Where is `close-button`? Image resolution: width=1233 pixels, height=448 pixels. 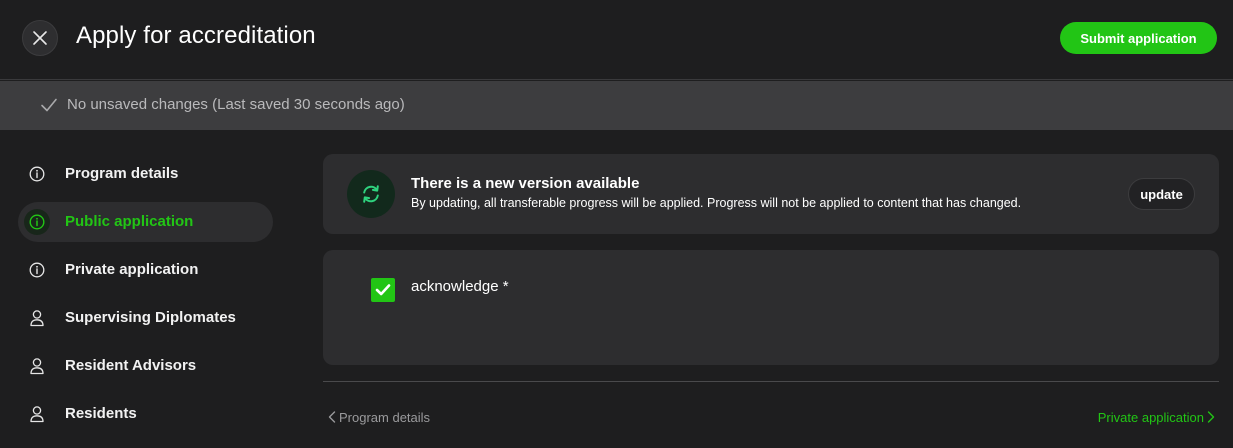
close-button is located at coordinates (40, 38).